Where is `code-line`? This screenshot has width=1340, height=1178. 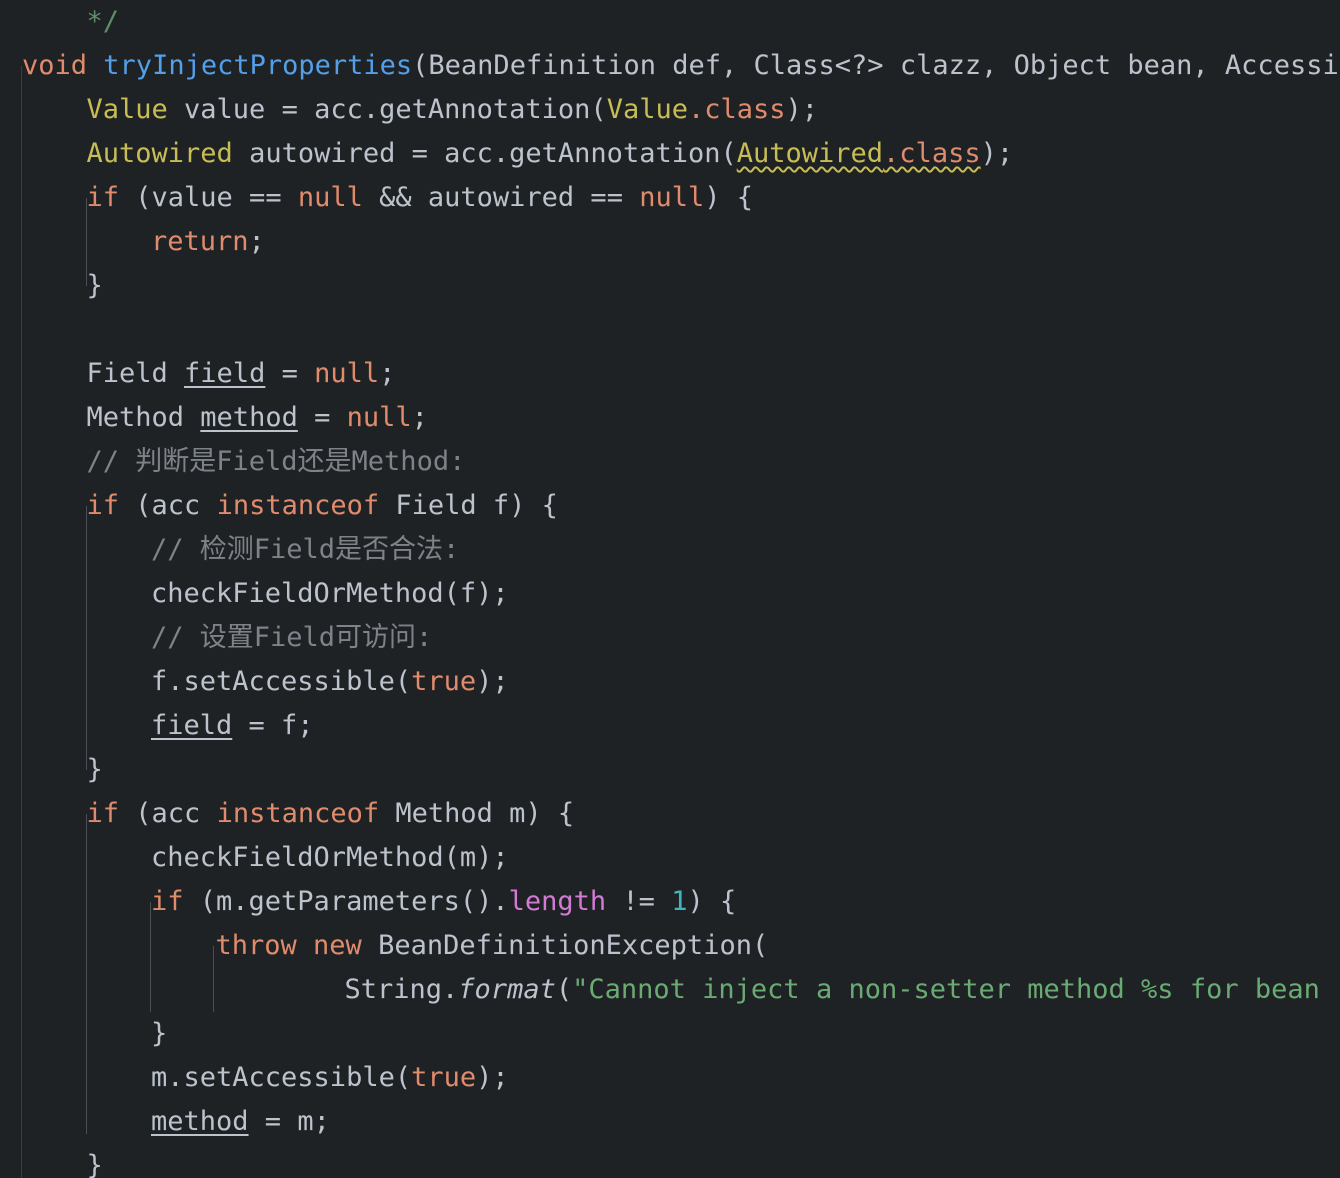
code-line is located at coordinates (670, 330).